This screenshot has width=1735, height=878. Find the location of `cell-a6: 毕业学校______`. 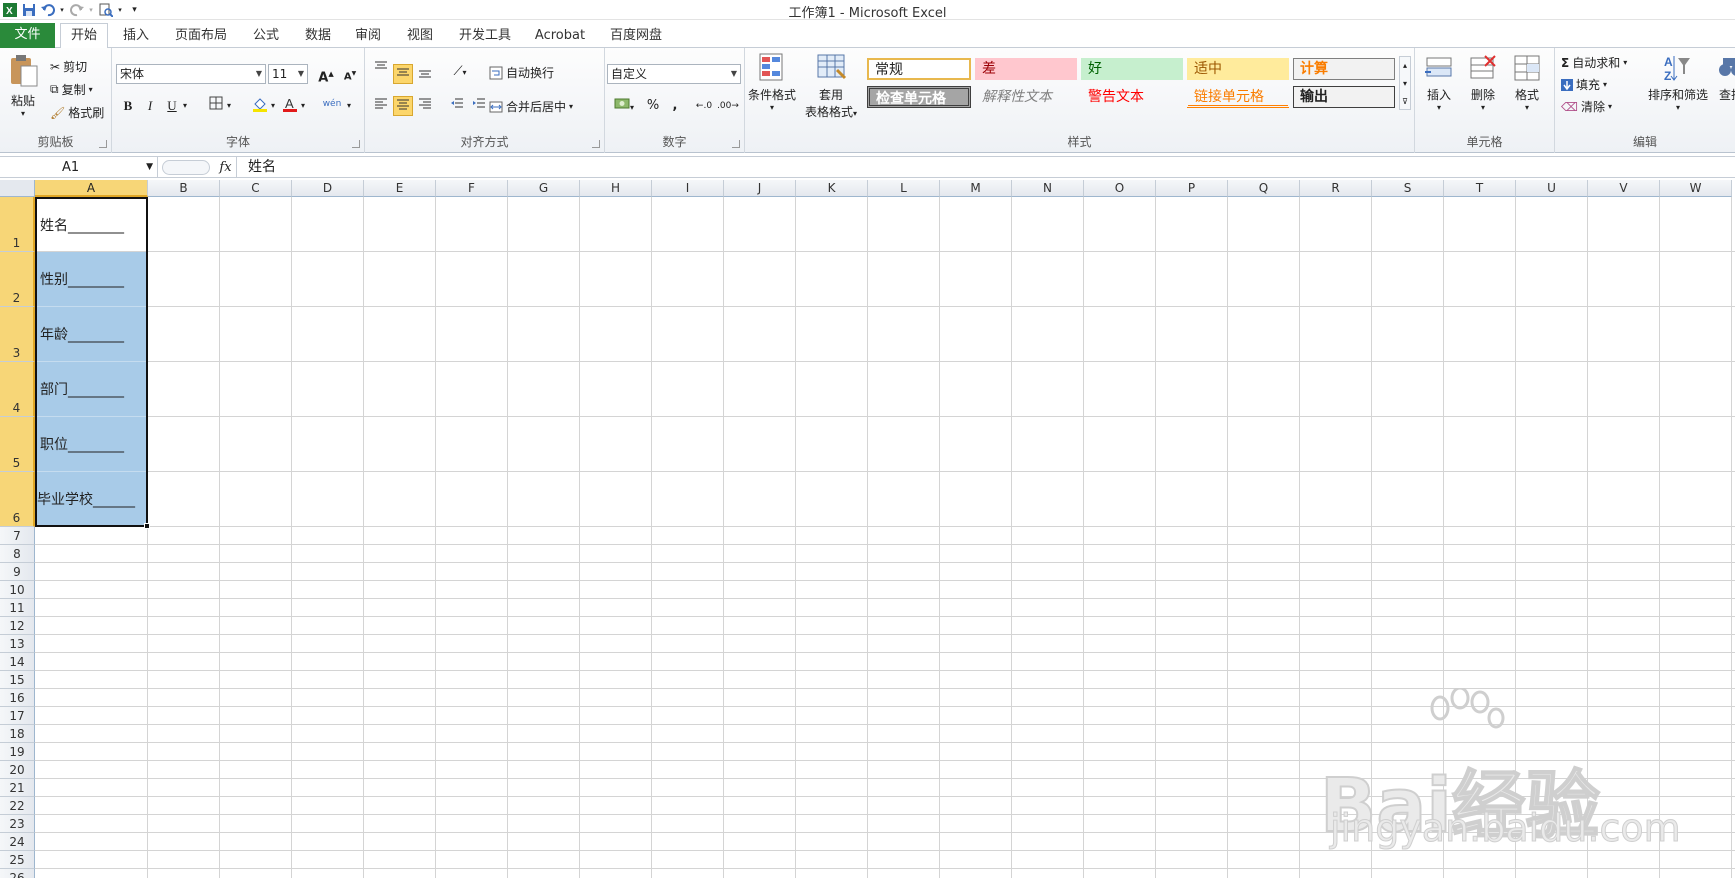

cell-a6: 毕业学校______ is located at coordinates (91, 499).